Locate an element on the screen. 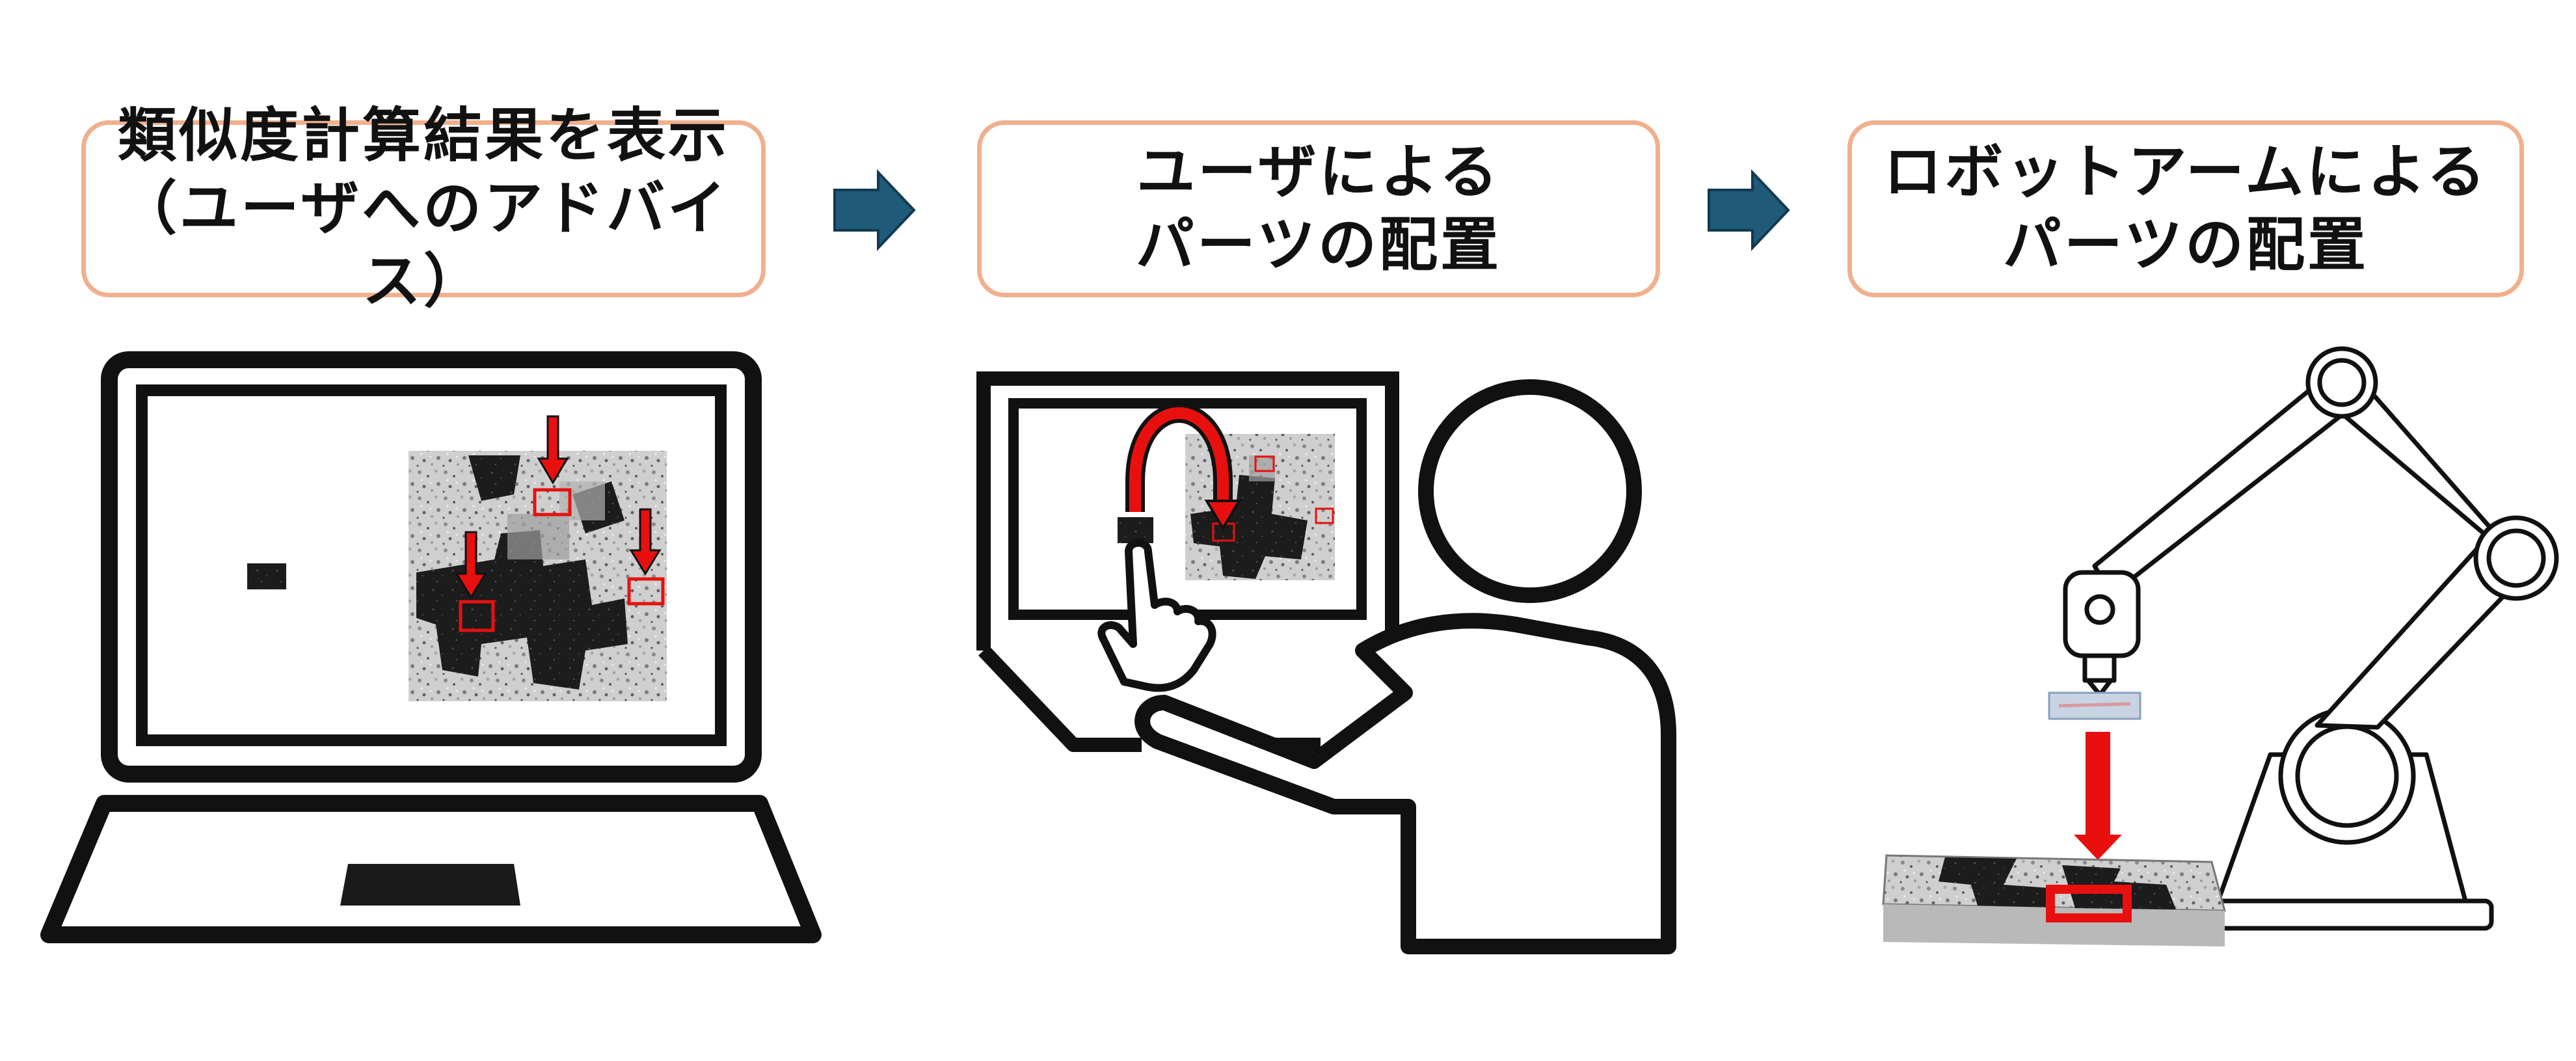 This screenshot has width=2576, height=1061. laptop-screen-content is located at coordinates (457, 558).